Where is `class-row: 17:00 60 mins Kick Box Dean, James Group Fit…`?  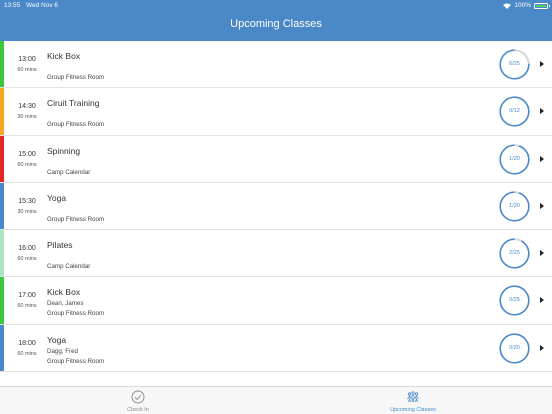
class-row: 17:00 60 mins Kick Box Dean, James Group Fit… is located at coordinates (276, 301).